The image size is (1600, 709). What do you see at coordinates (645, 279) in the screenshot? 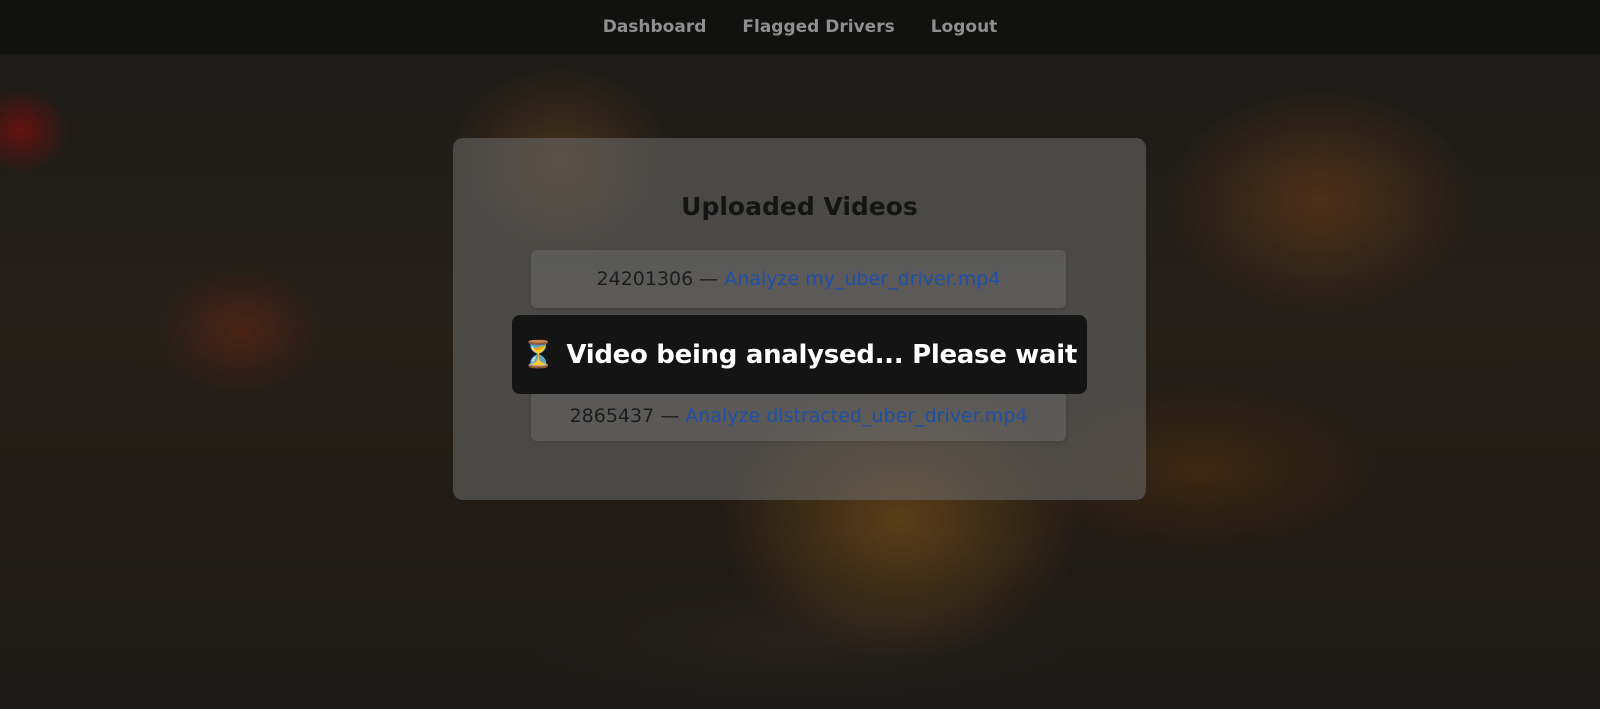
I see `video-id: 24201306` at bounding box center [645, 279].